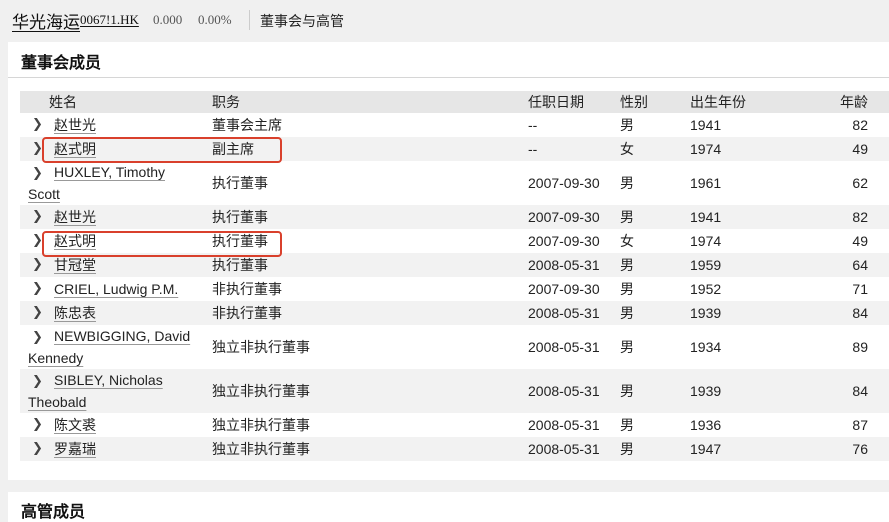 This screenshot has width=889, height=522. Describe the element at coordinates (706, 265) in the screenshot. I see `cell-birth-year-text: 1959` at that location.